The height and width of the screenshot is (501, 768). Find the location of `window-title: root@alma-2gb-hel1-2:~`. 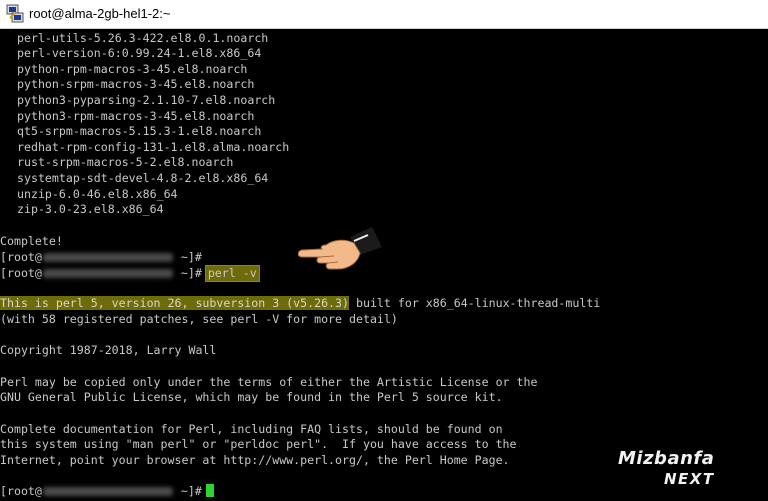

window-title: root@alma-2gb-hel1-2:~ is located at coordinates (100, 13).